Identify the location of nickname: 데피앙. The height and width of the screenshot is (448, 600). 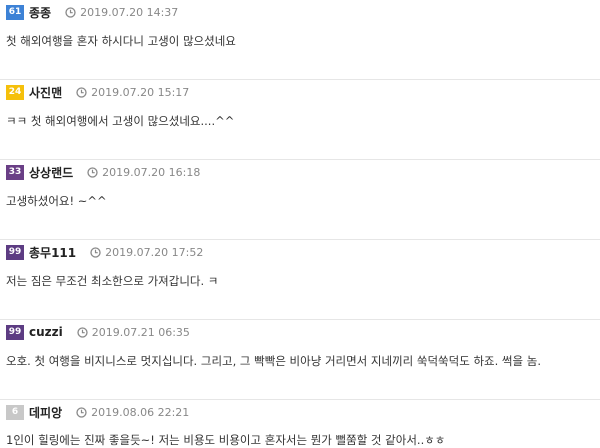
(45, 412).